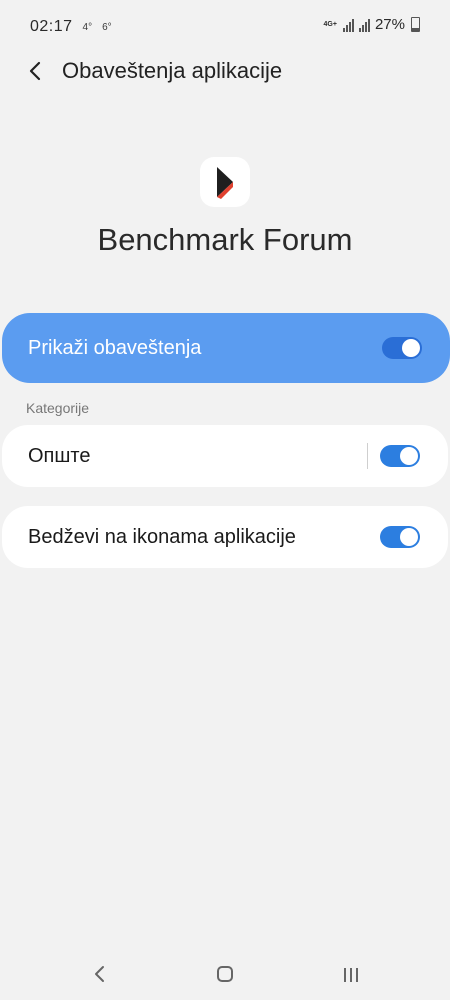 The height and width of the screenshot is (1000, 450). I want to click on show-notifications-label: Prikaži obaveštenja, so click(115, 348).